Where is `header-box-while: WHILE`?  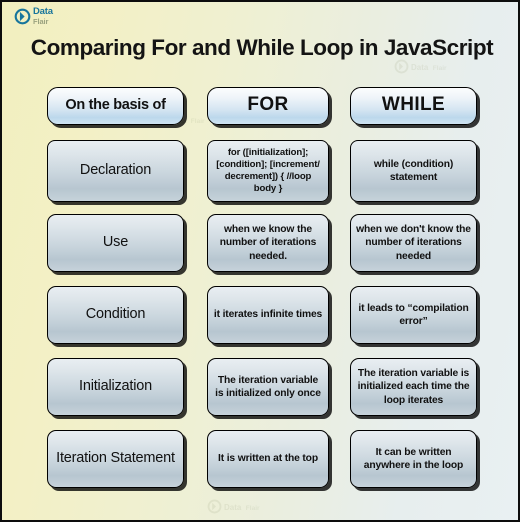
header-box-while: WHILE is located at coordinates (413, 105).